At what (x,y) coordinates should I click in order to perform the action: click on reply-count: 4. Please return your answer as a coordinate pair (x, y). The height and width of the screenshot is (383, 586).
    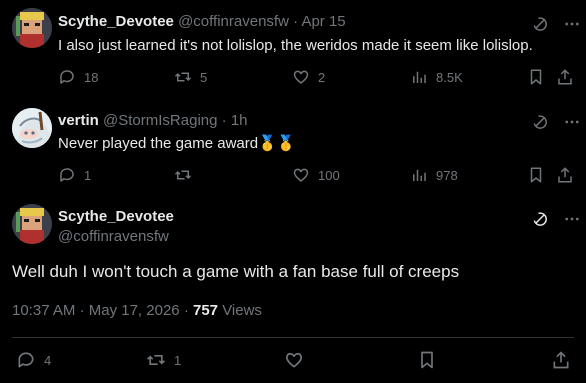
    Looking at the image, I should click on (48, 360).